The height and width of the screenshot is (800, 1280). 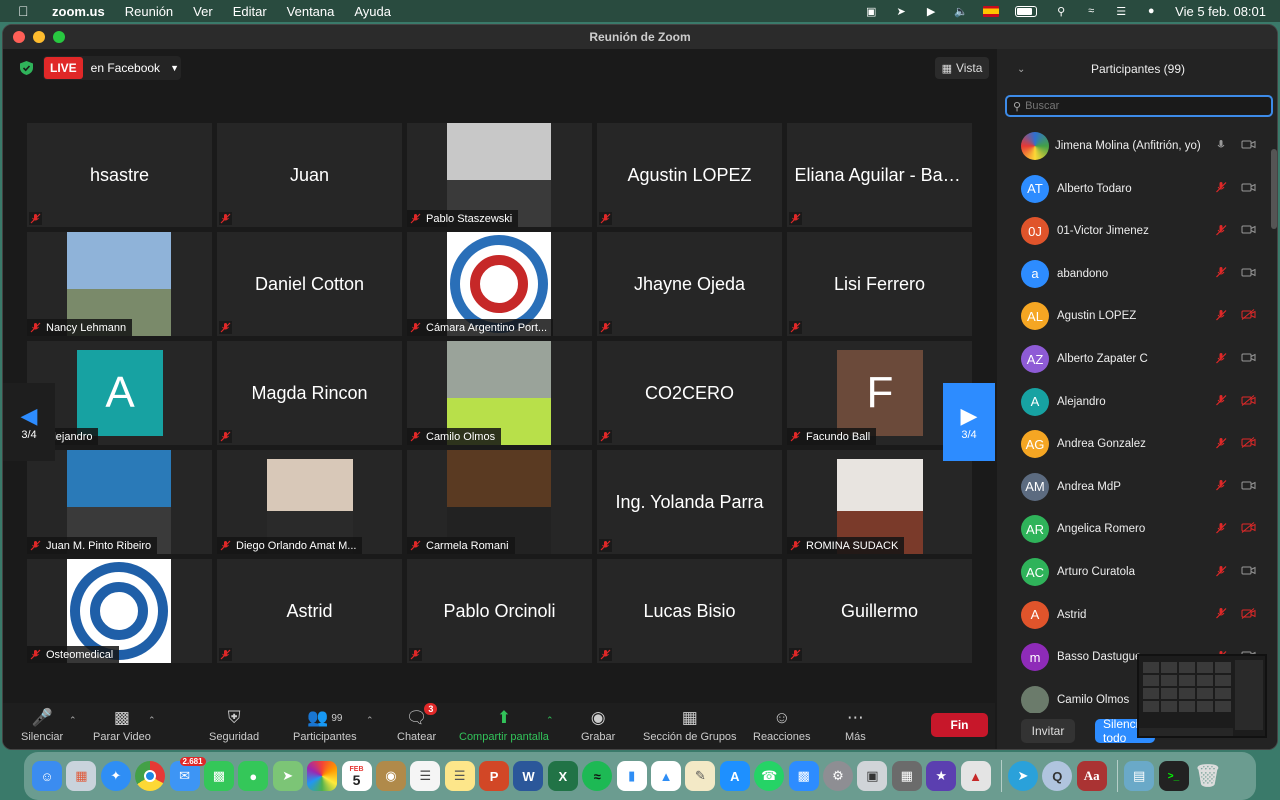 I want to click on finder-icon: ☺, so click(x=47, y=776).